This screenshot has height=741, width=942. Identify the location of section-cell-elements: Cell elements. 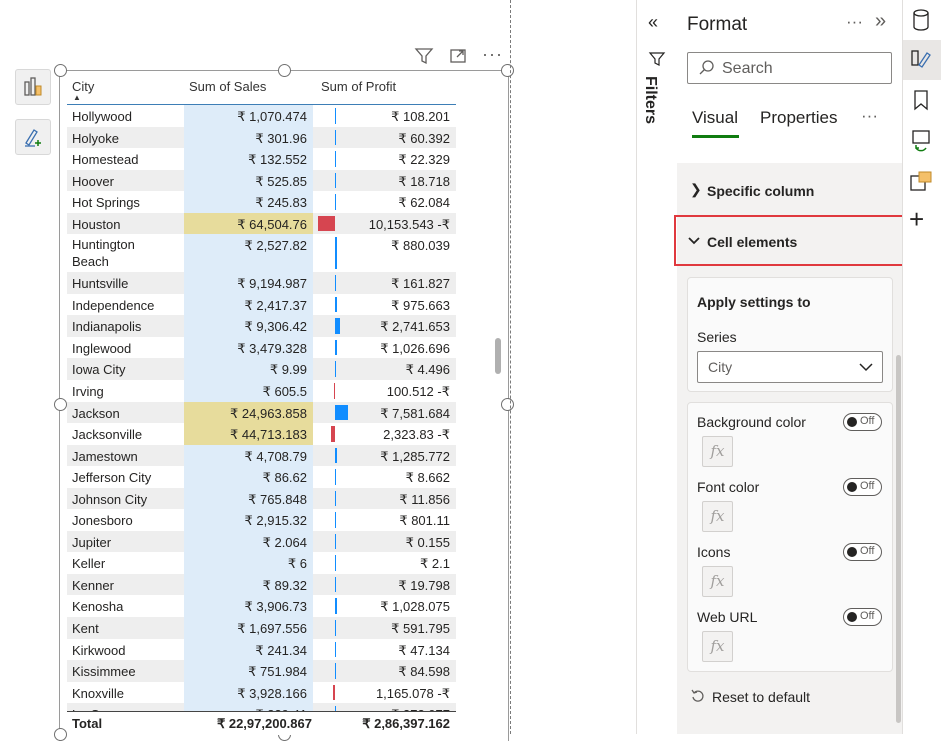
(752, 242).